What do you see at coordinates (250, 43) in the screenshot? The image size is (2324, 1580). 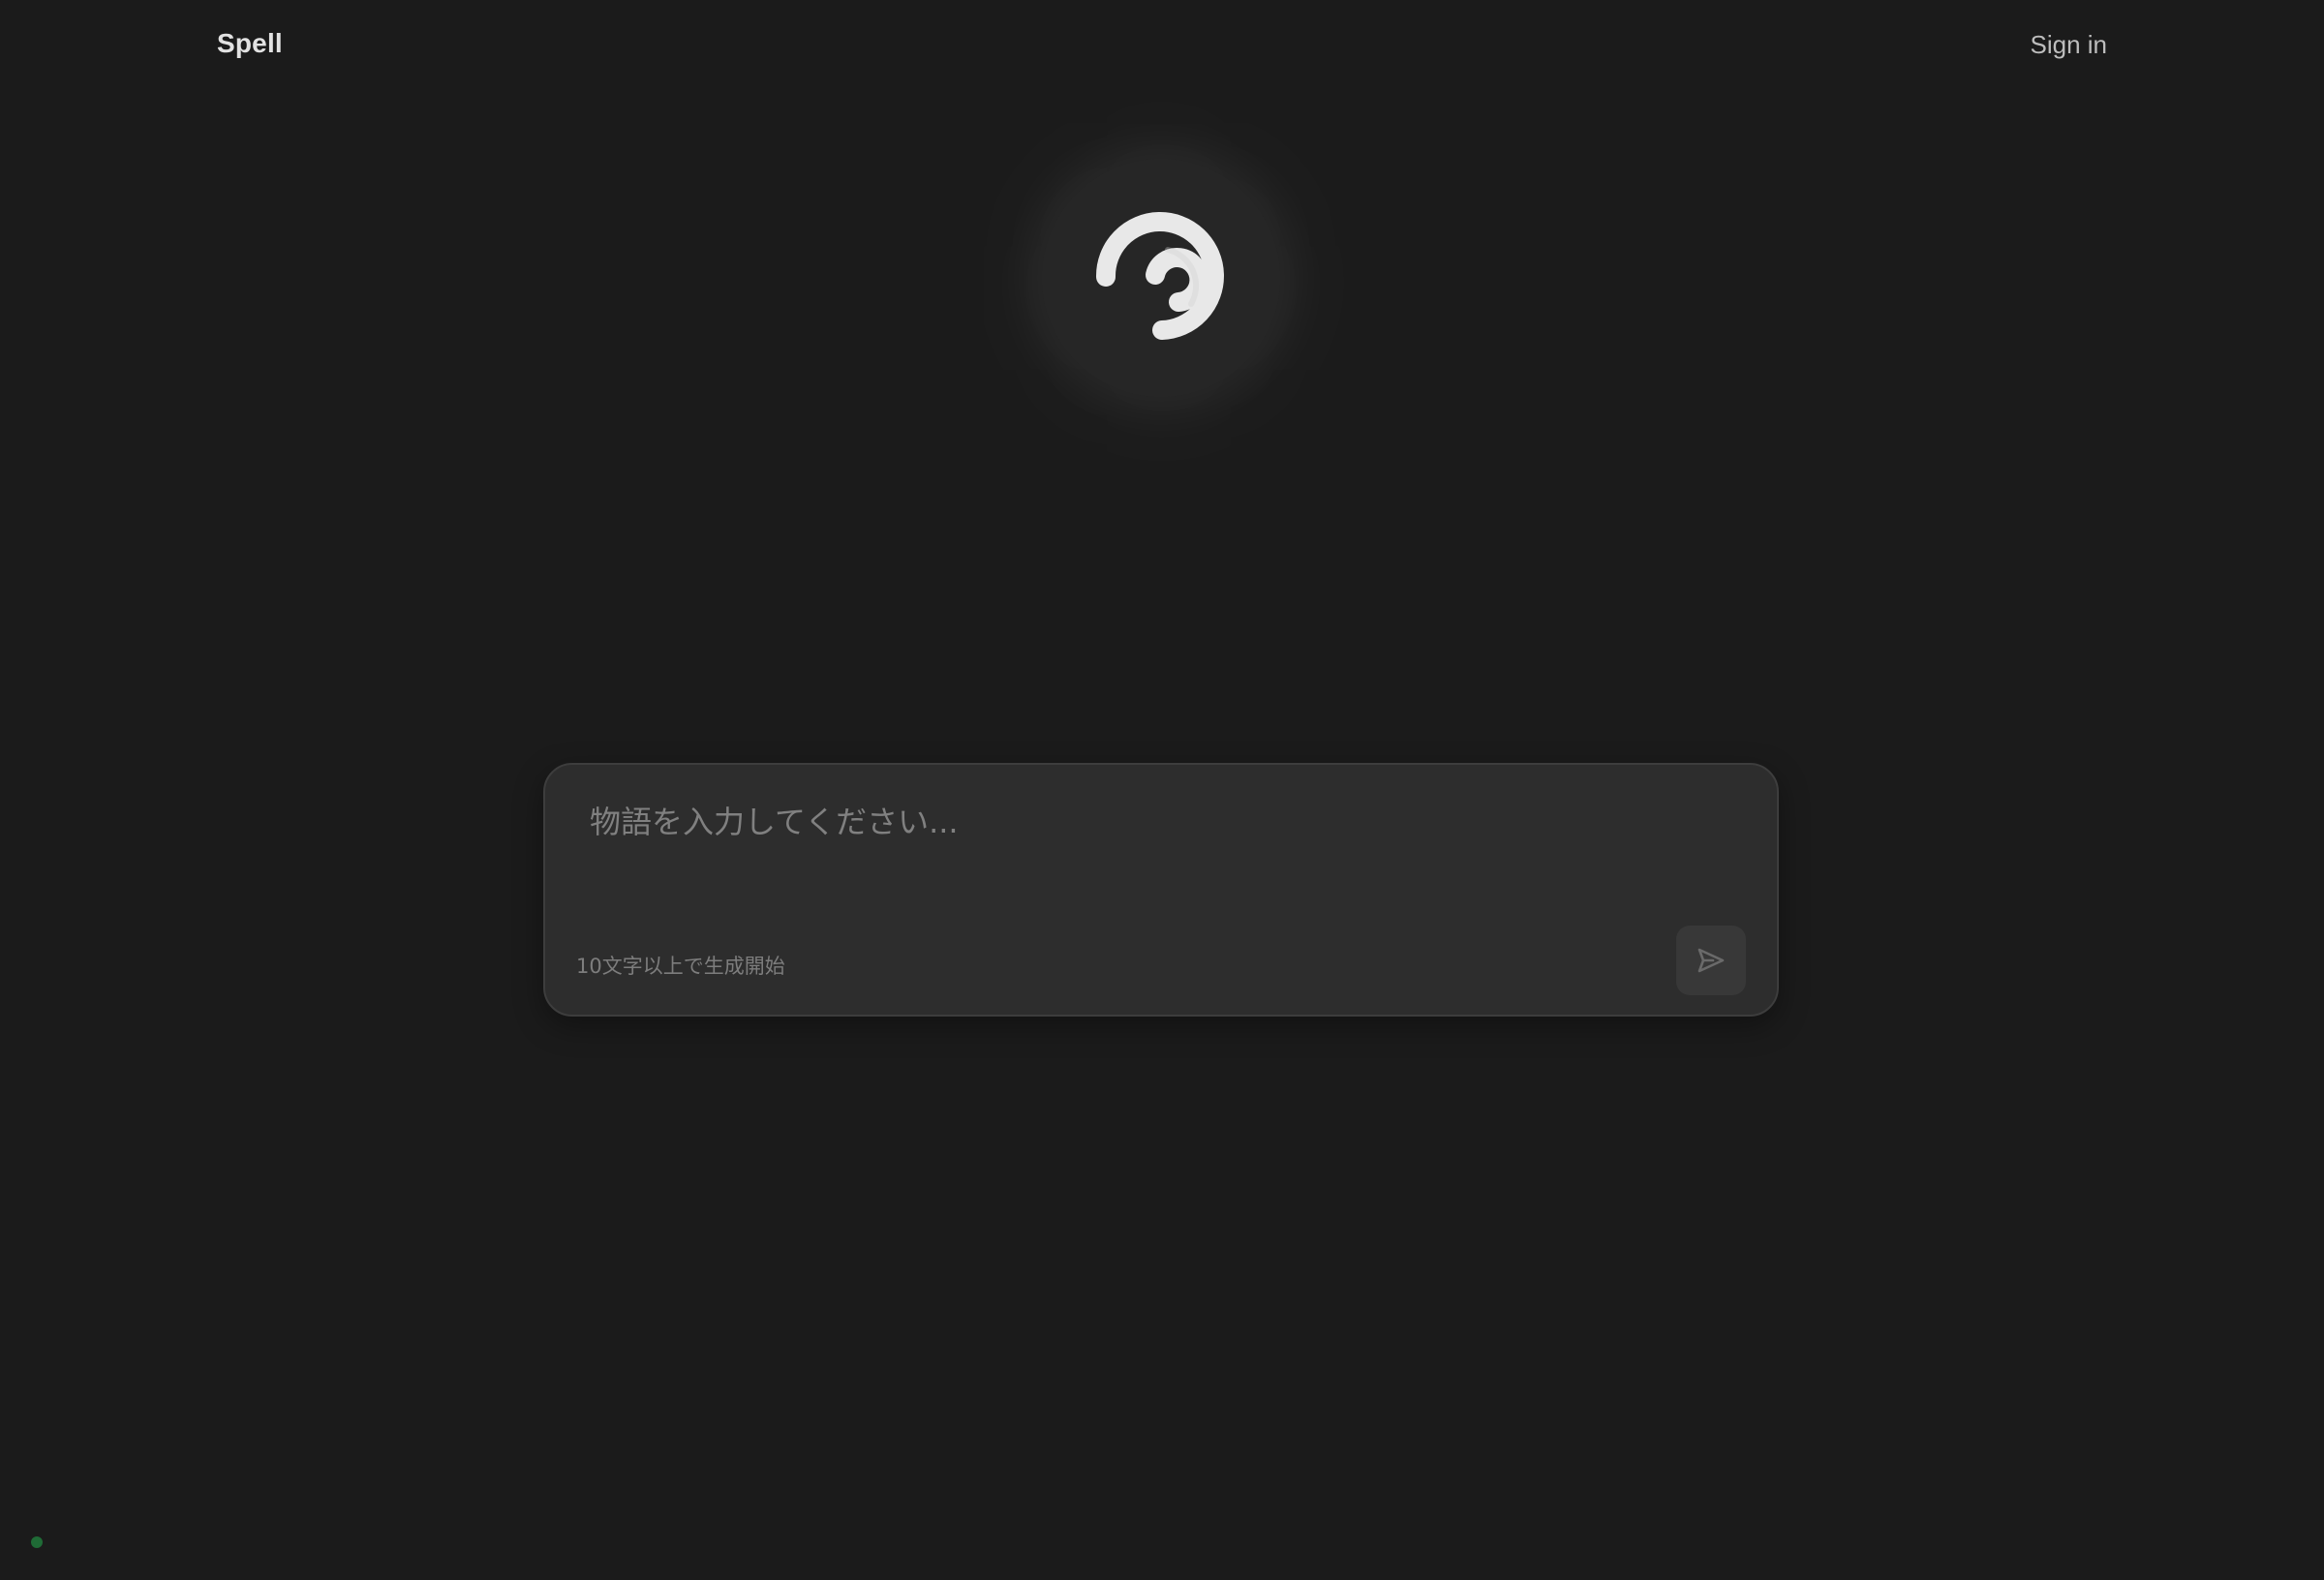 I see `brand-logo-text: Spell` at bounding box center [250, 43].